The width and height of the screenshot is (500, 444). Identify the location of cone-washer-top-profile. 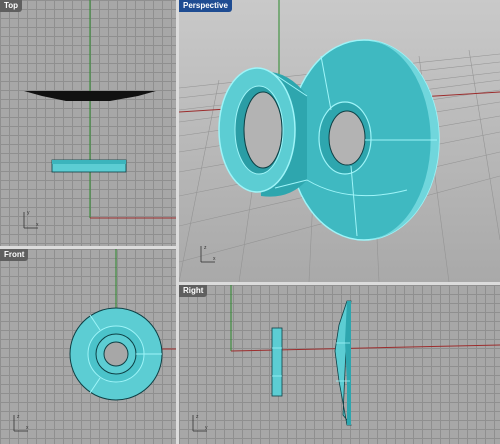
(90, 96).